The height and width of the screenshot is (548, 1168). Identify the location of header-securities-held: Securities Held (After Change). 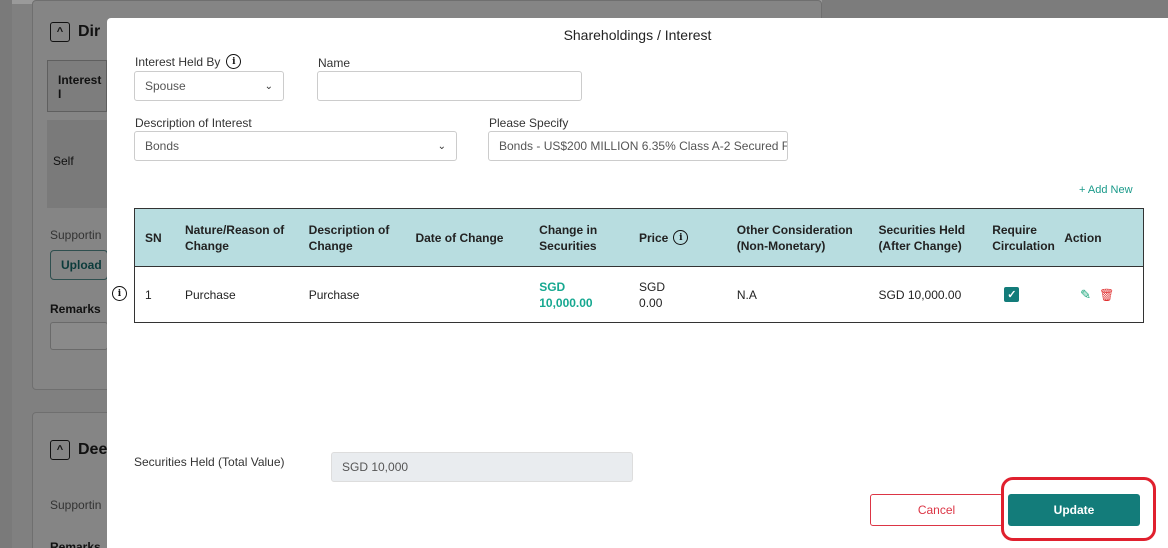
(922, 237).